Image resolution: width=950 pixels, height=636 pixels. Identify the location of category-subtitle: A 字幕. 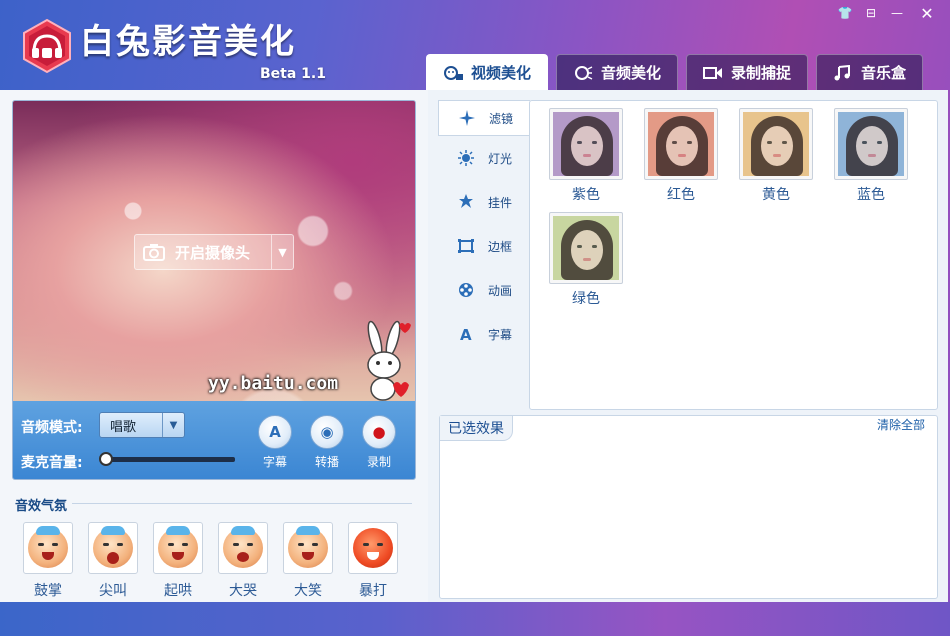
(484, 334).